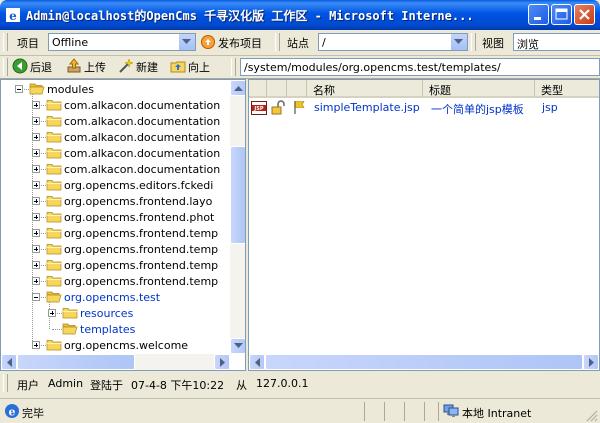 The width and height of the screenshot is (600, 423). What do you see at coordinates (142, 105) in the screenshot?
I see `tree-item-label: com.alkacon.documentation` at bounding box center [142, 105].